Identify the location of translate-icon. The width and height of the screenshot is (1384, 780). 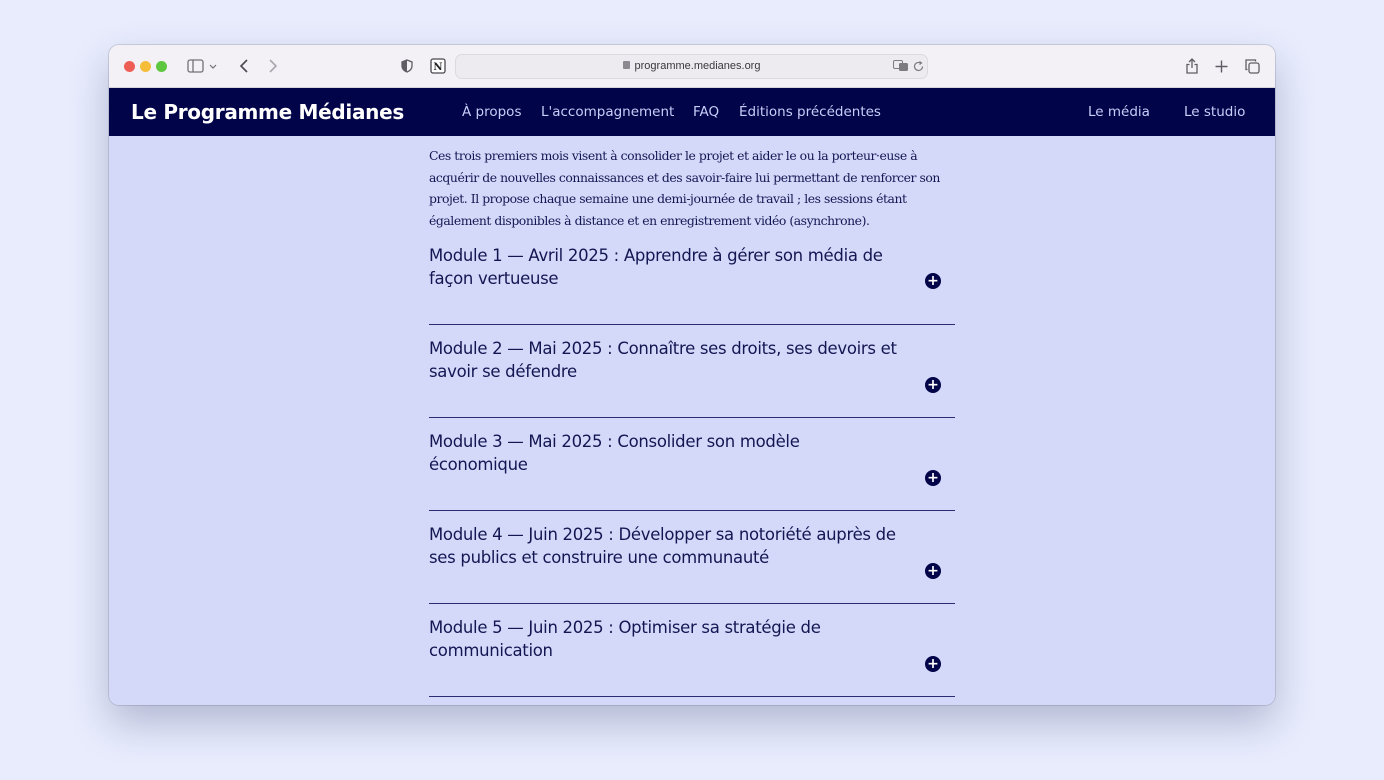
(901, 66).